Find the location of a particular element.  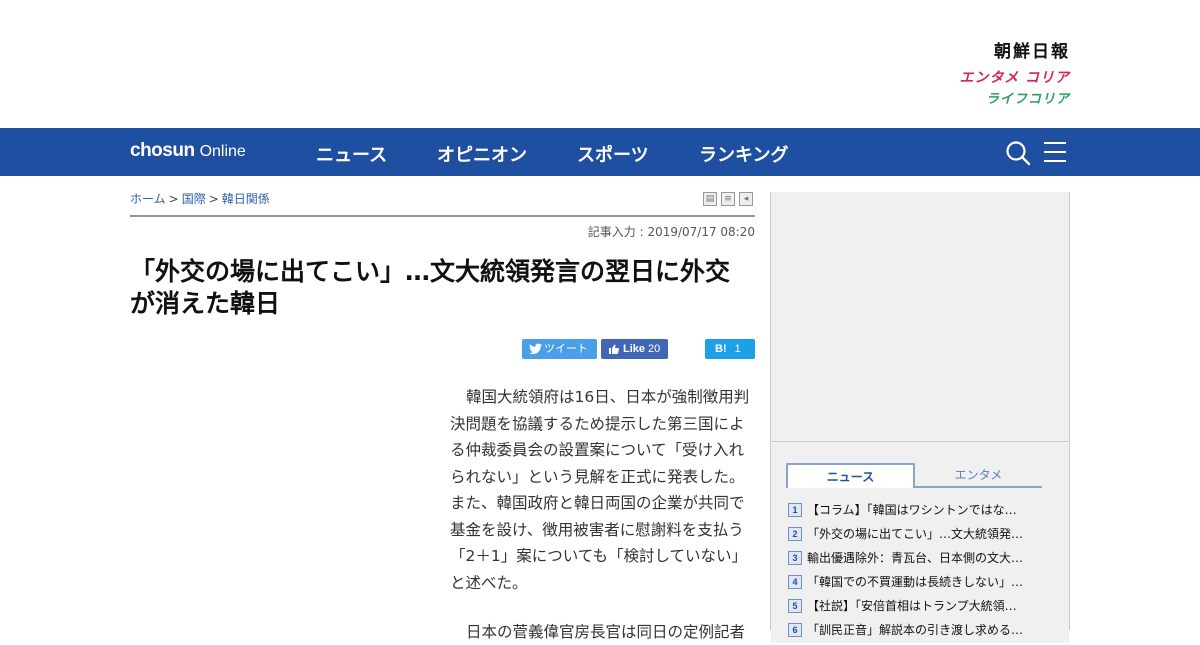

article-date: 記事入力 : 2019/07/17 08:20 is located at coordinates (671, 232).